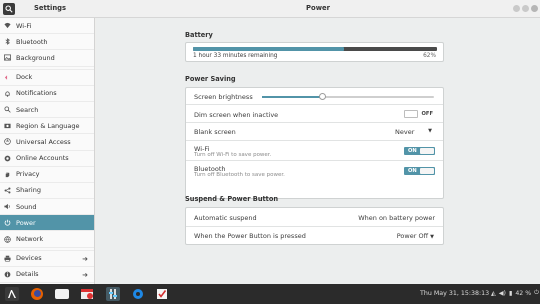 This screenshot has height=304, width=540. I want to click on bell-icon, so click(7, 93).